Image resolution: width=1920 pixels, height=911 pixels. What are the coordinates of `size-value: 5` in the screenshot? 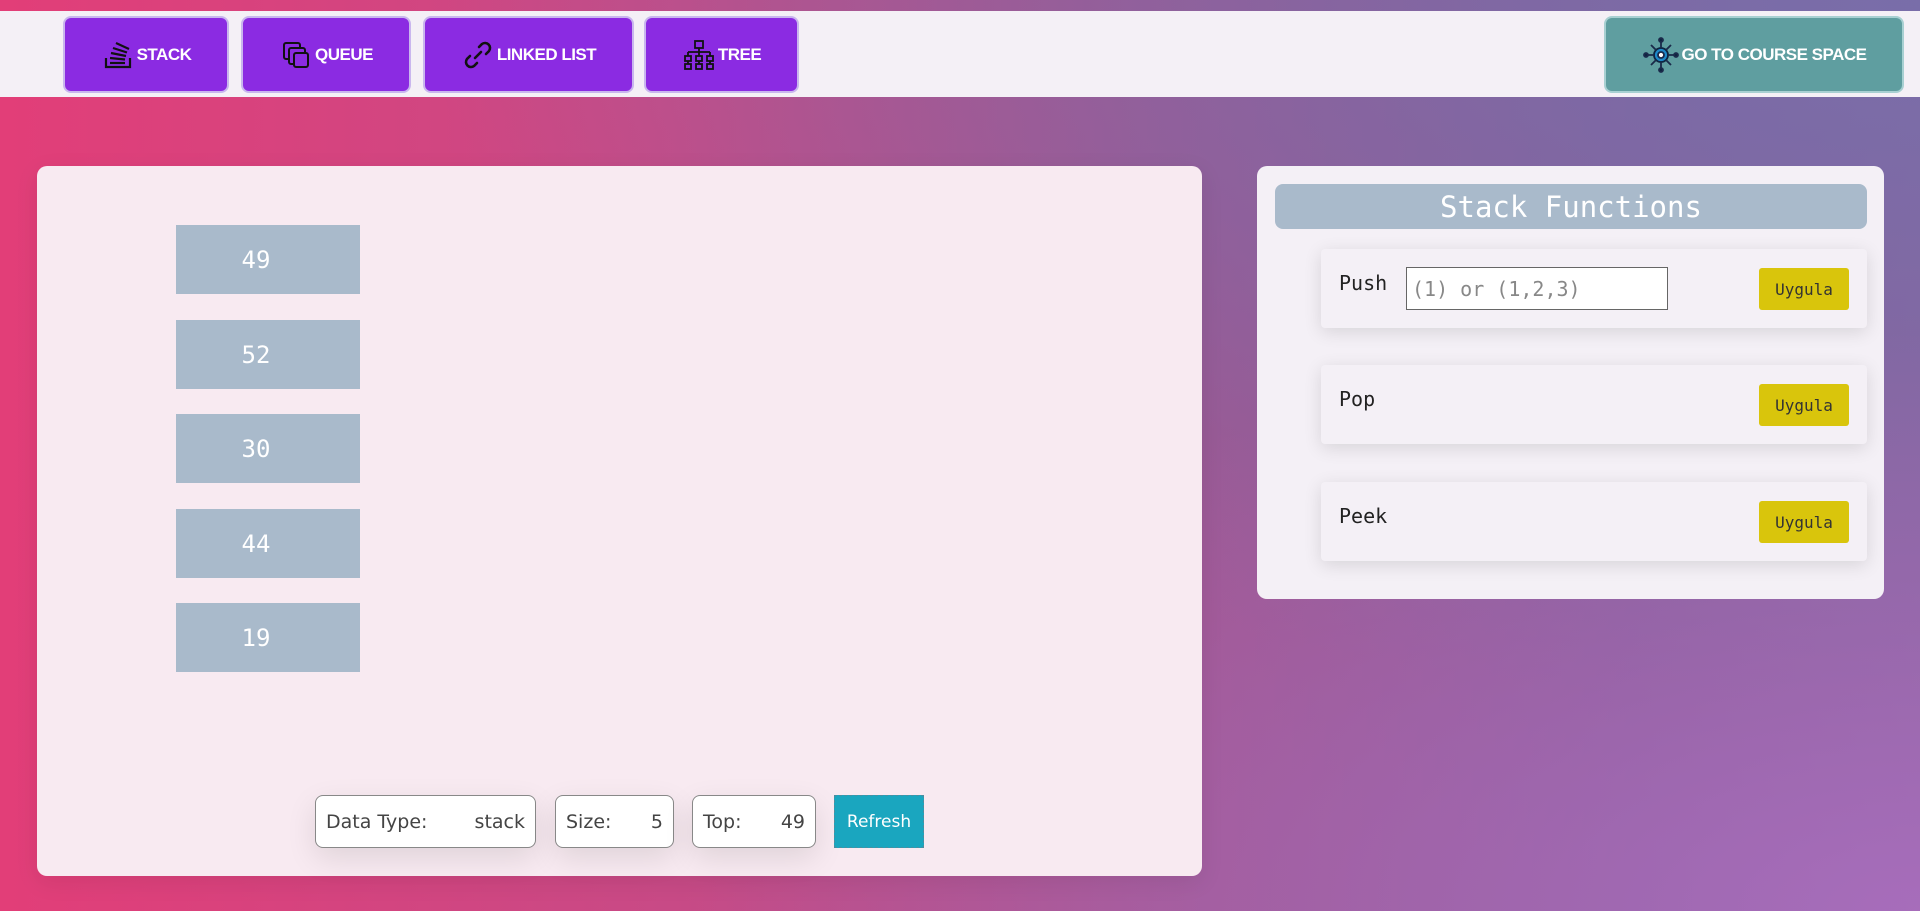 It's located at (656, 821).